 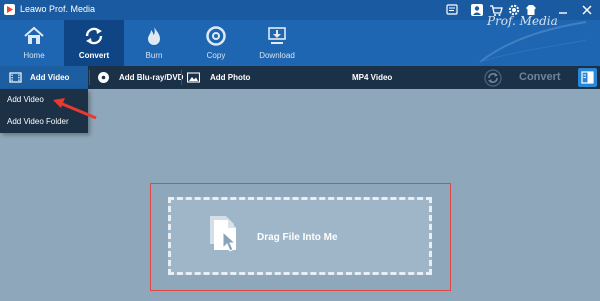 I want to click on app-title: Leawo Prof. Media, so click(x=58, y=9).